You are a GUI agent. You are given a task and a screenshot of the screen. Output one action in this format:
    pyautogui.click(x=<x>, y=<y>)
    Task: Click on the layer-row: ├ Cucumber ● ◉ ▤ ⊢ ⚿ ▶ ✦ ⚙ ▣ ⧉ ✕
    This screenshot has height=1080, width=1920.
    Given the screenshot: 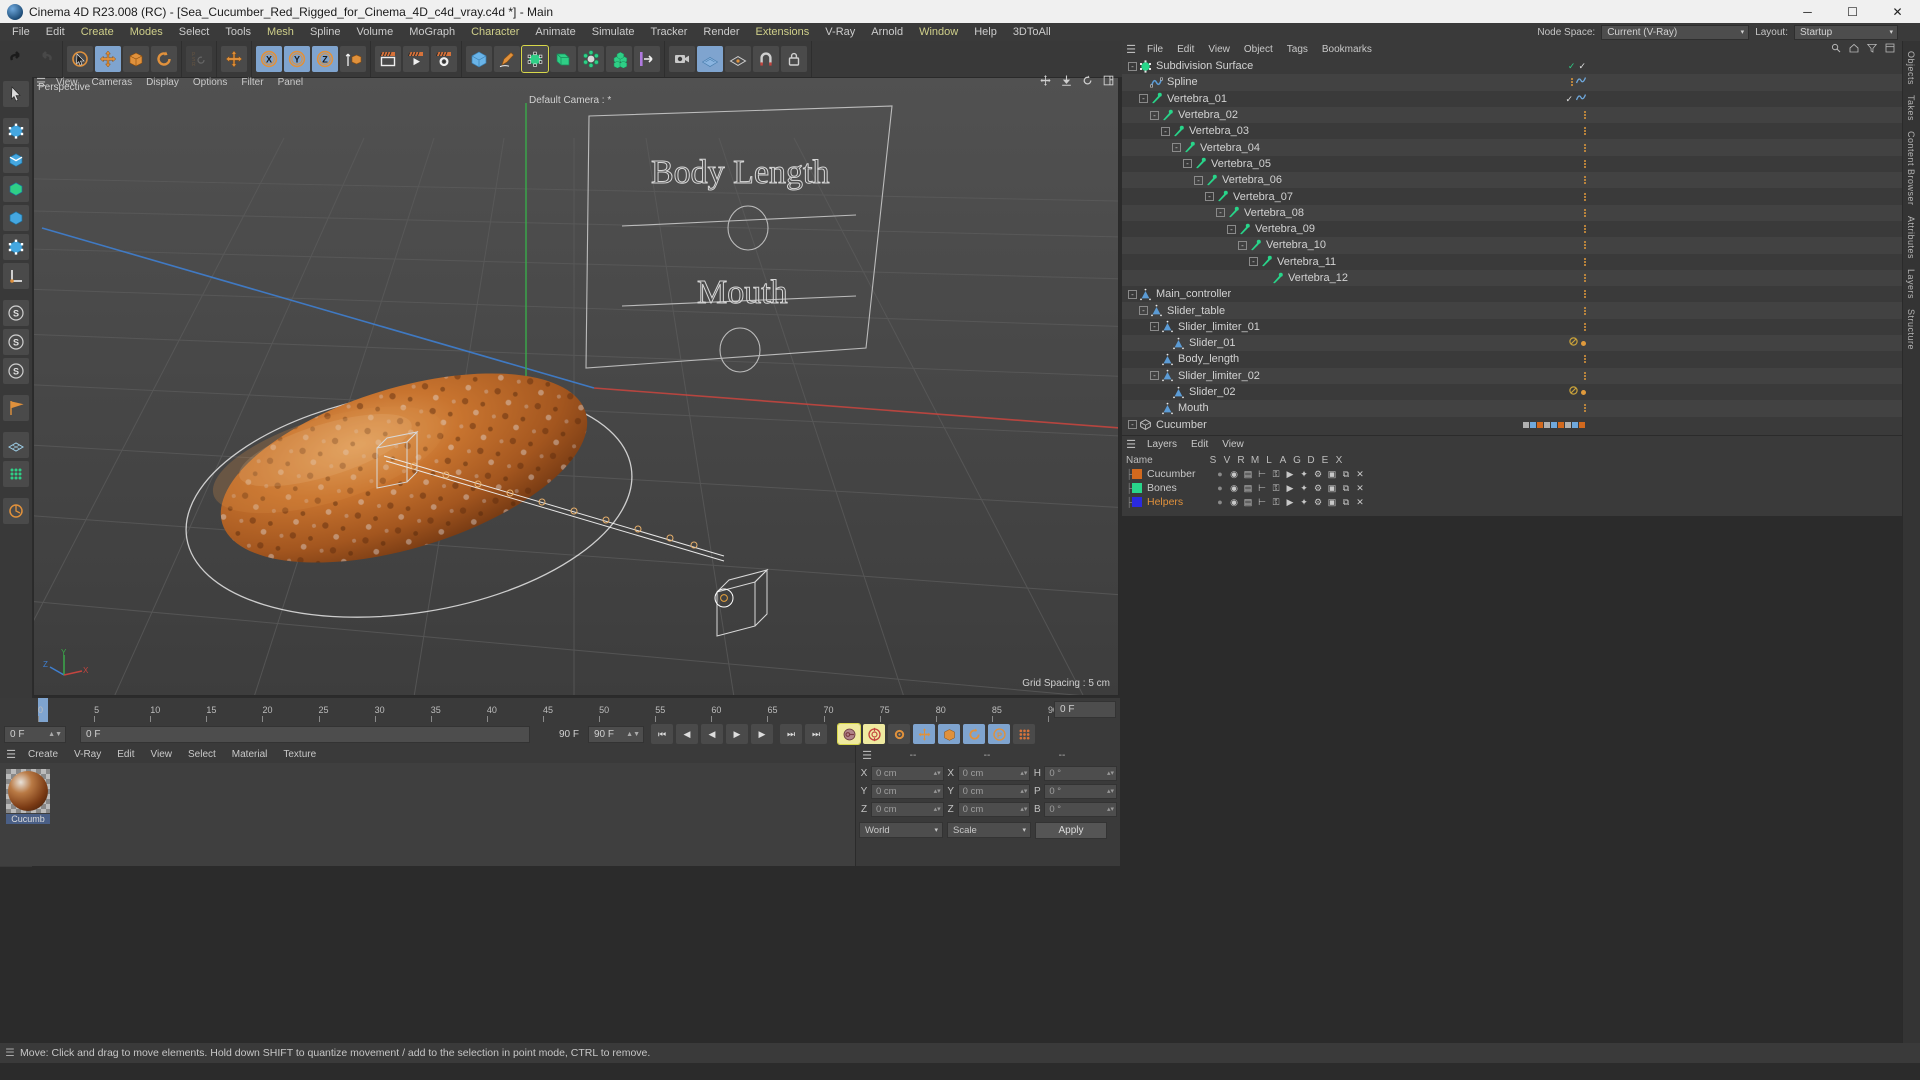 What is the action you would take?
    pyautogui.click(x=1512, y=474)
    